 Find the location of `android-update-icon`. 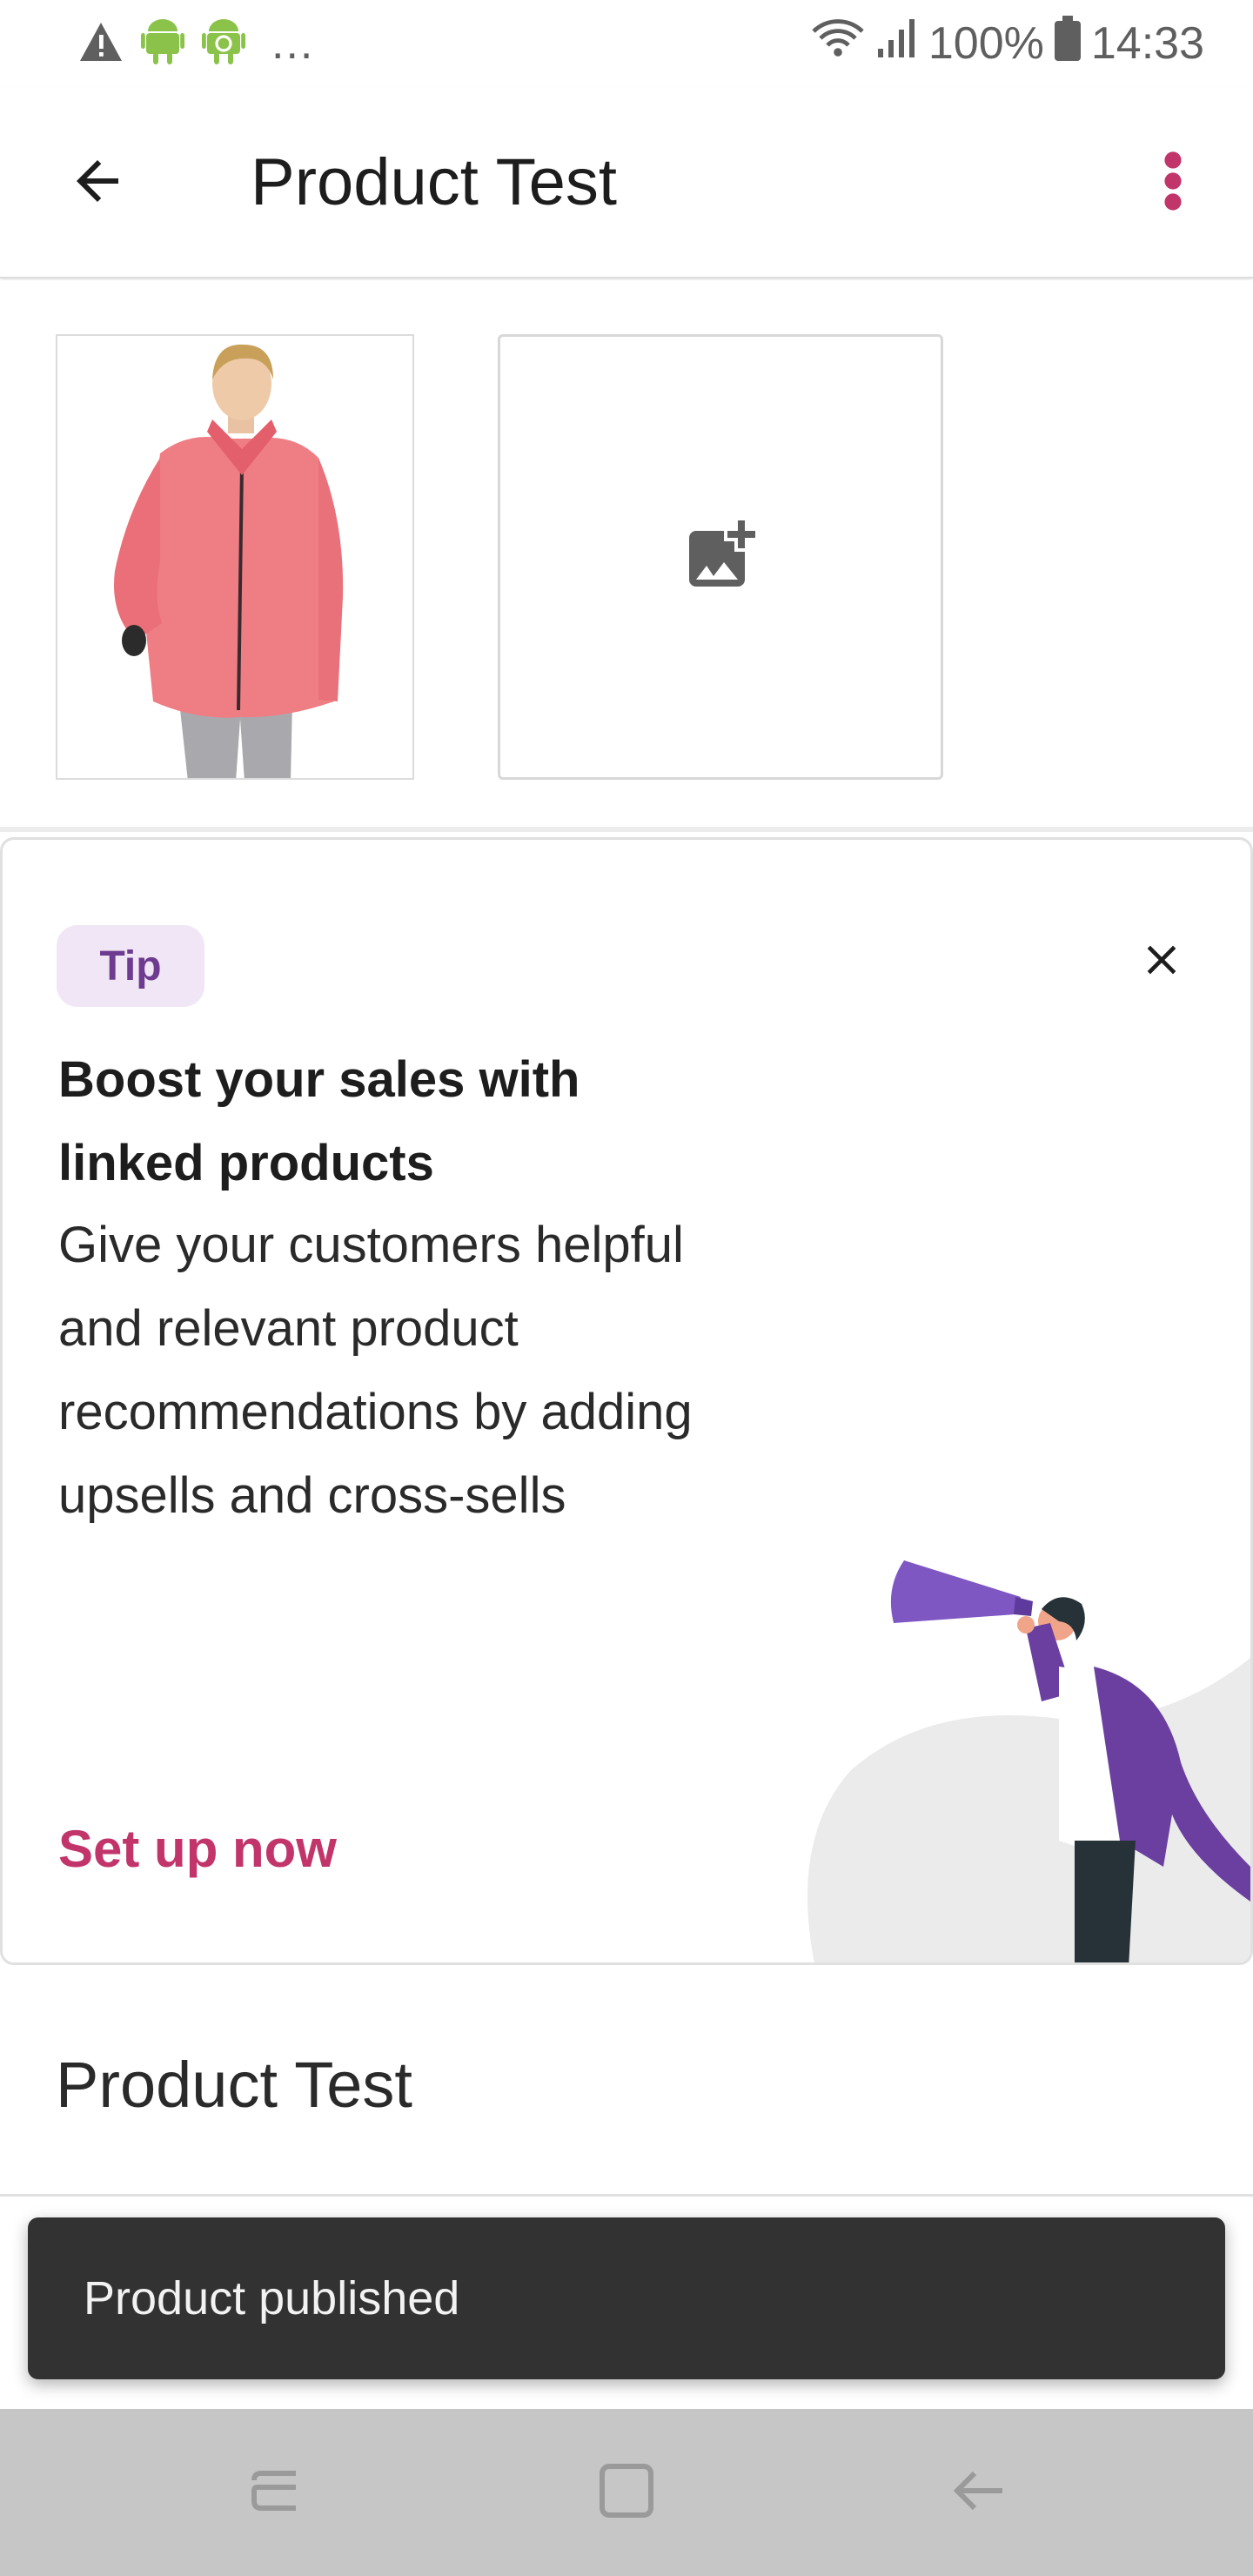

android-update-icon is located at coordinates (223, 43).